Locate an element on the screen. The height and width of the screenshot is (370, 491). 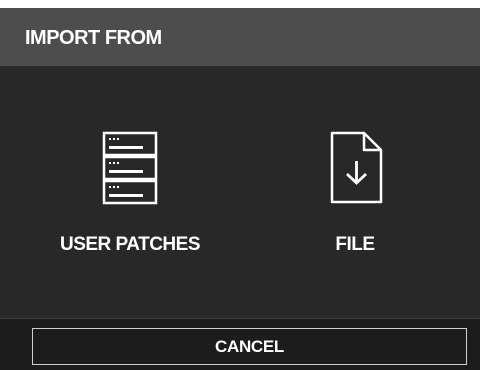
file-option: FILE is located at coordinates (355, 193).